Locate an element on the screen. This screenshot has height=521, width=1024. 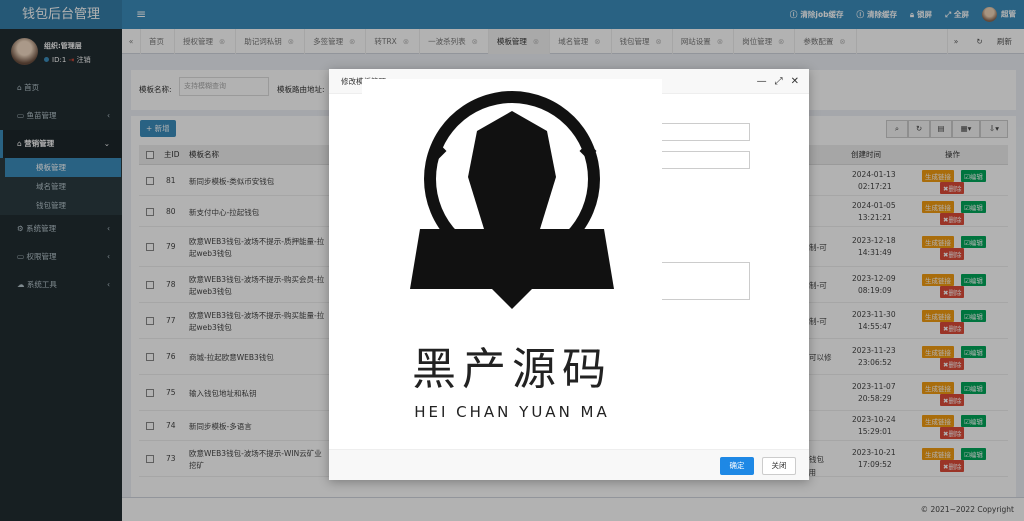
watermark-cn-text: 黑产源码 is located at coordinates (512, 369).